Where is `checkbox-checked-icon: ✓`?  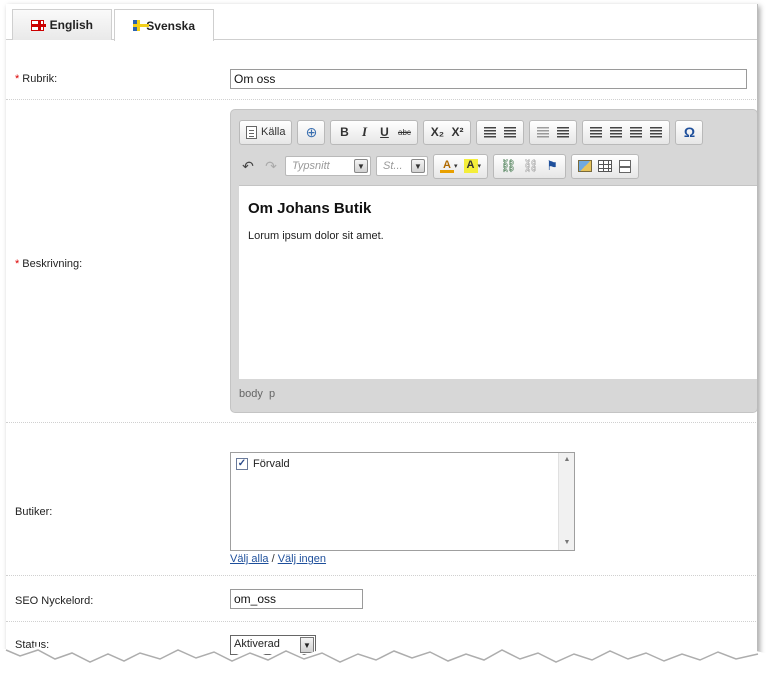
checkbox-checked-icon: ✓ is located at coordinates (242, 464).